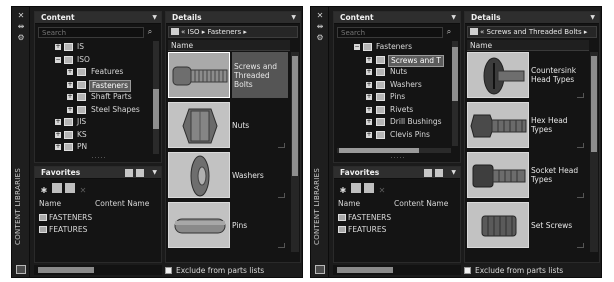 Image resolution: width=614 pixels, height=282 pixels. I want to click on part-item: Hex Head Types, so click(527, 126).